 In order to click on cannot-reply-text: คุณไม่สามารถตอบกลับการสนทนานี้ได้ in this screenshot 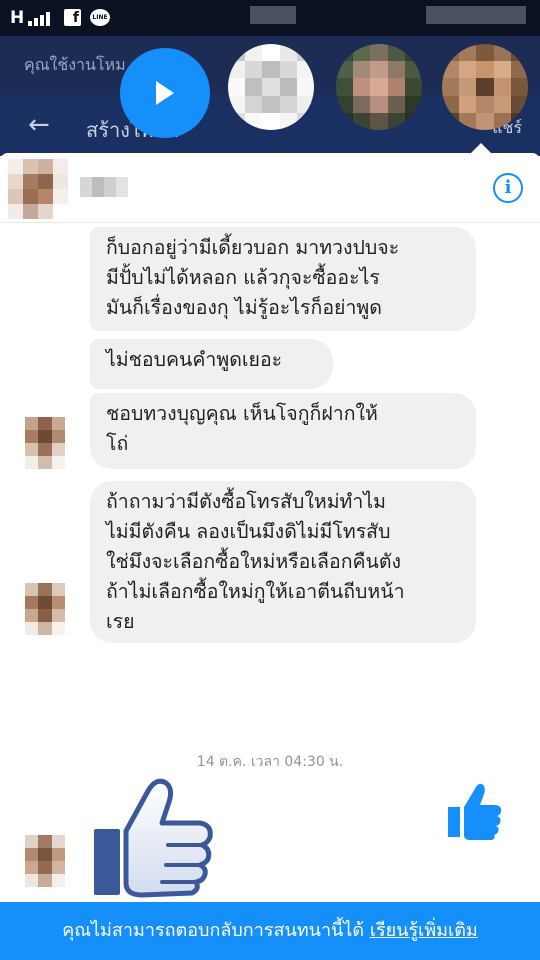, I will do `click(216, 930)`.